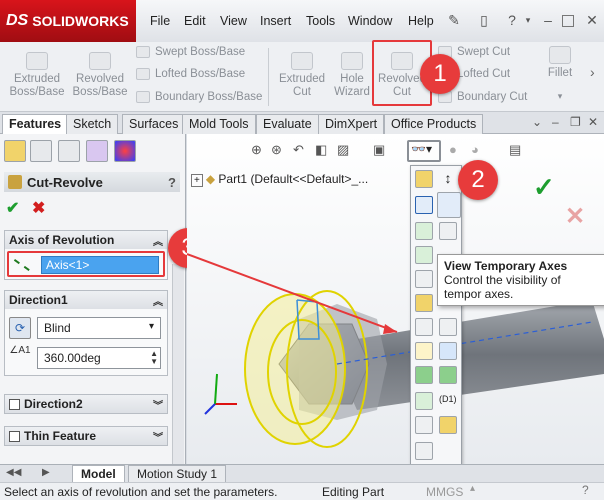 The height and width of the screenshot is (500, 604). Describe the element at coordinates (560, 96) in the screenshot. I see `fillet-dropdown-icon: ▾` at that location.